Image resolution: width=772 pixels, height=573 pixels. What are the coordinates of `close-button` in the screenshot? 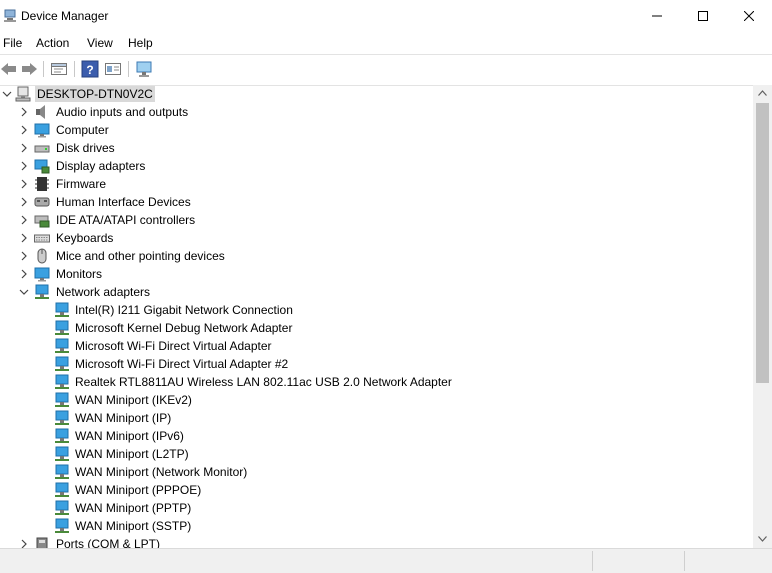 It's located at (749, 16).